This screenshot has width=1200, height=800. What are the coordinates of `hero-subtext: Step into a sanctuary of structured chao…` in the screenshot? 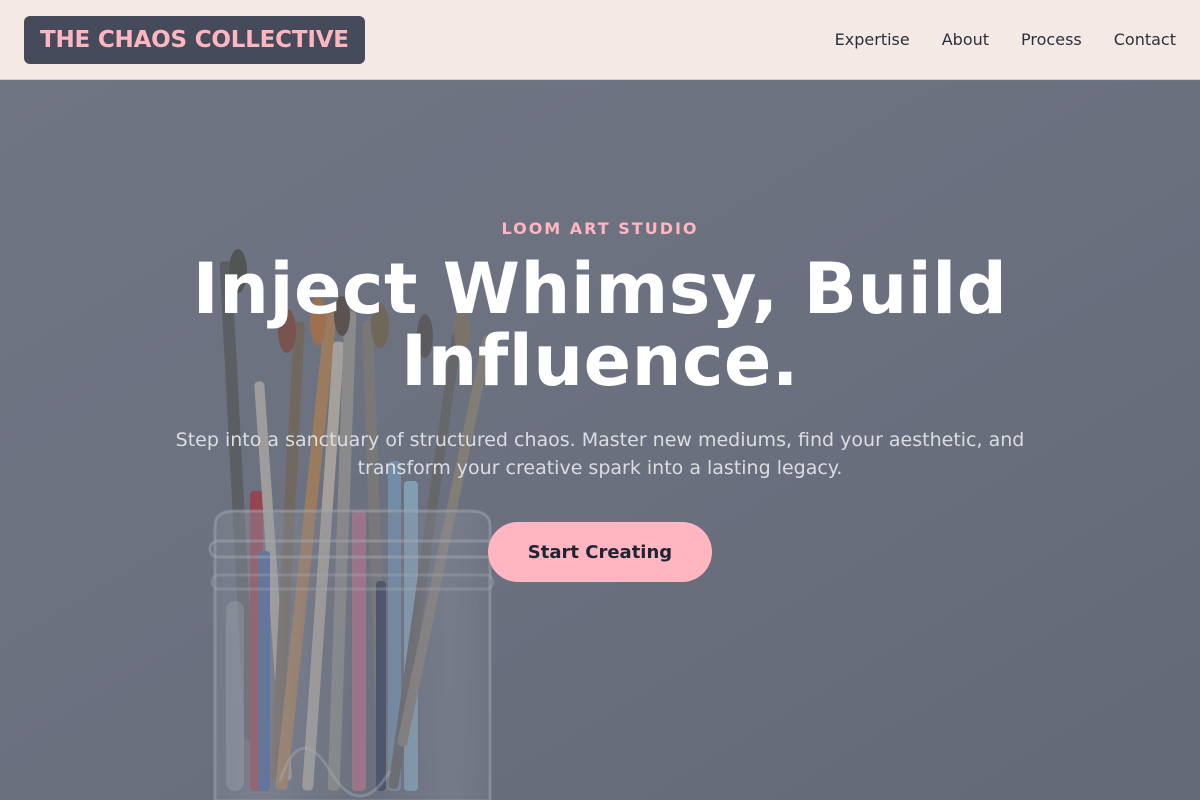 It's located at (600, 454).